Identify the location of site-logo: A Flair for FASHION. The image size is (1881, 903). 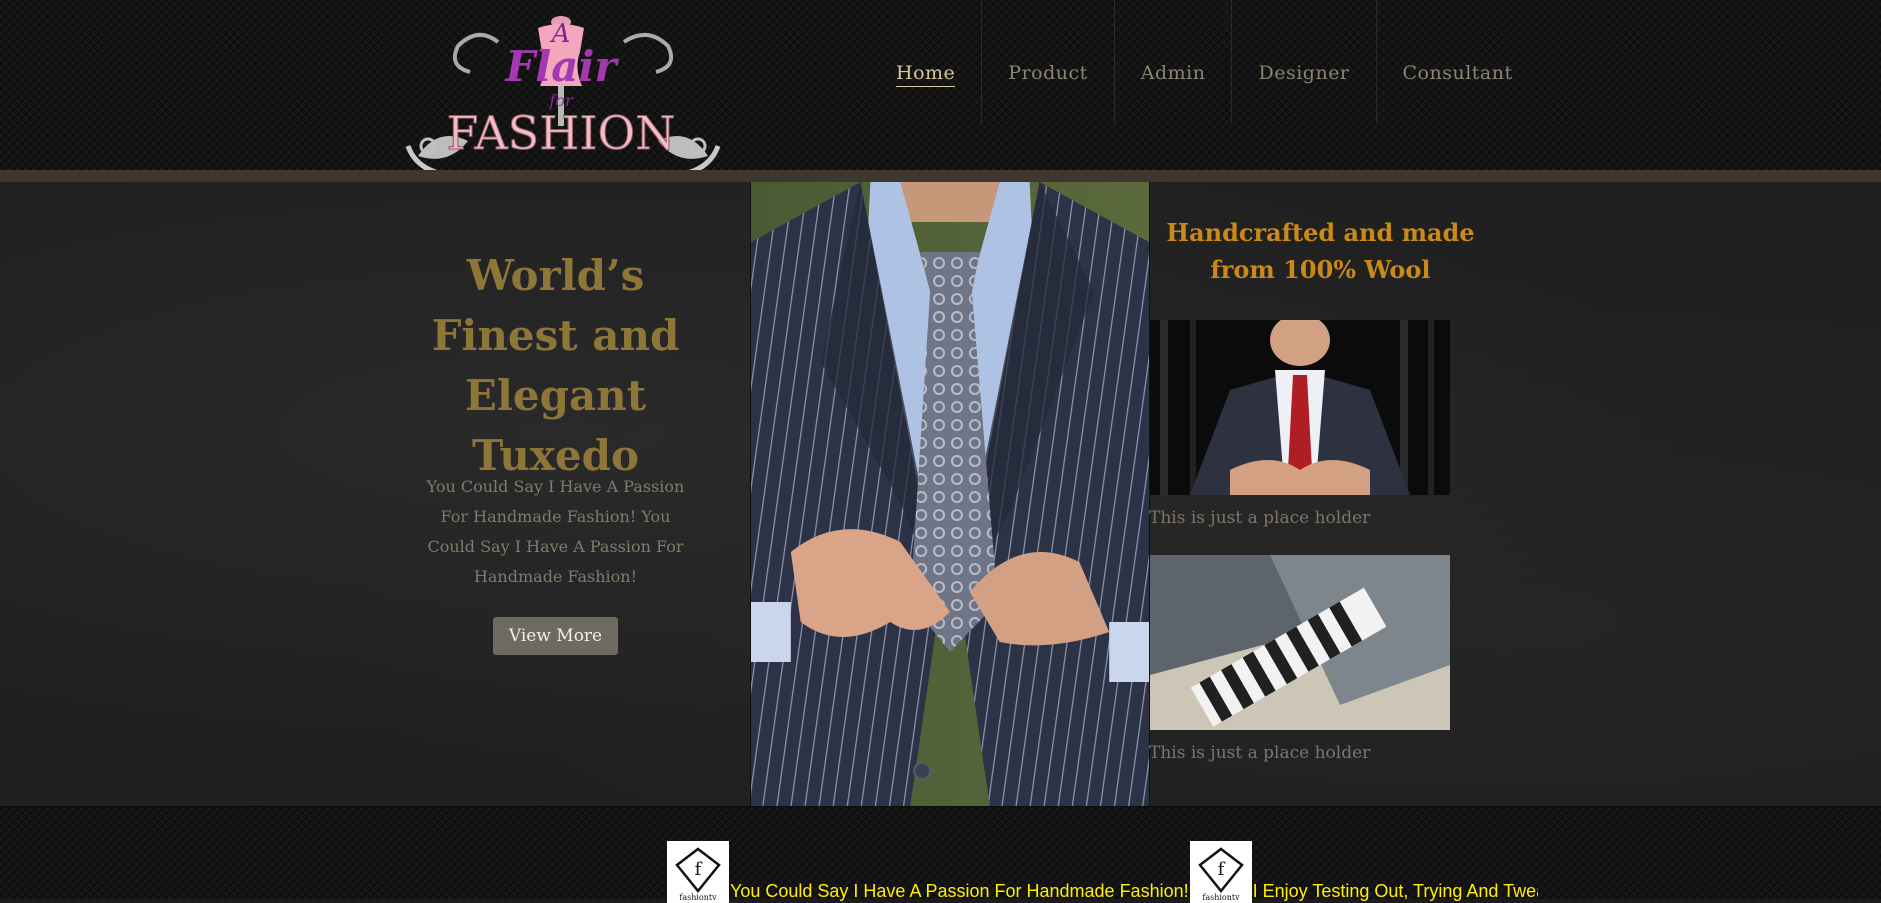
(563, 94).